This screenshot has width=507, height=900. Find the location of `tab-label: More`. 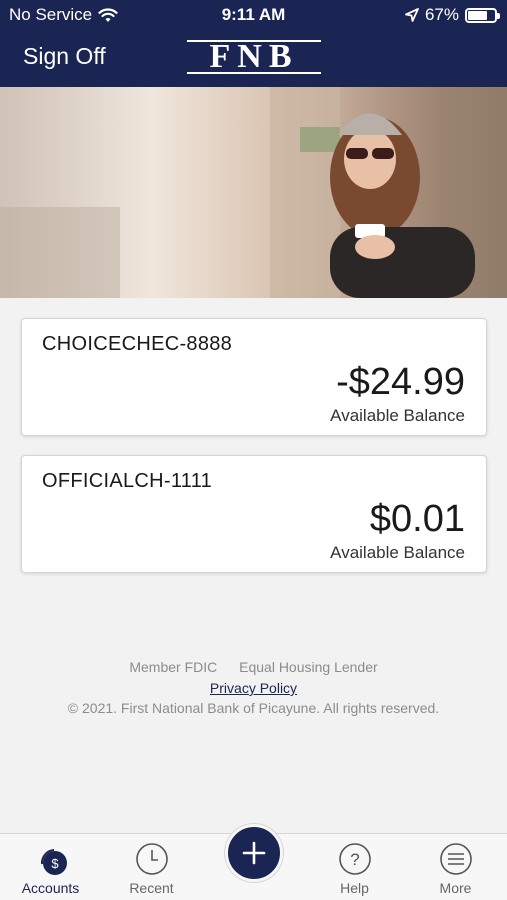

tab-label: More is located at coordinates (455, 888).